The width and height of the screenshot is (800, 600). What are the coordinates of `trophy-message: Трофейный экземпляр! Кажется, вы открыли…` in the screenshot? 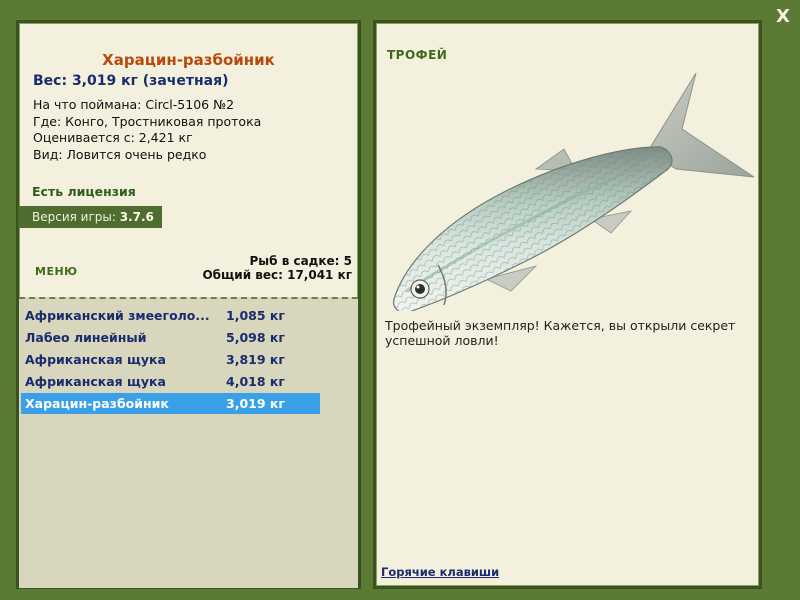 It's located at (560, 333).